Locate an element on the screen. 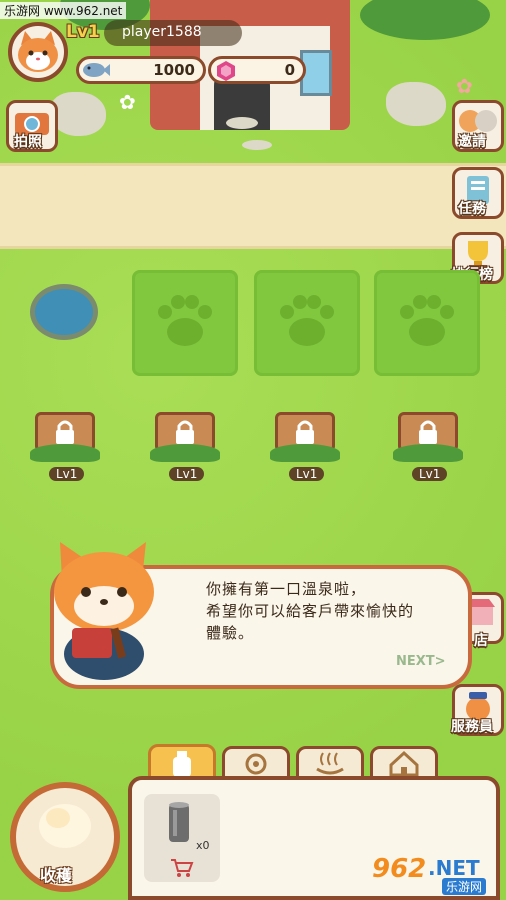  hot-spring-pond is located at coordinates (64, 312).